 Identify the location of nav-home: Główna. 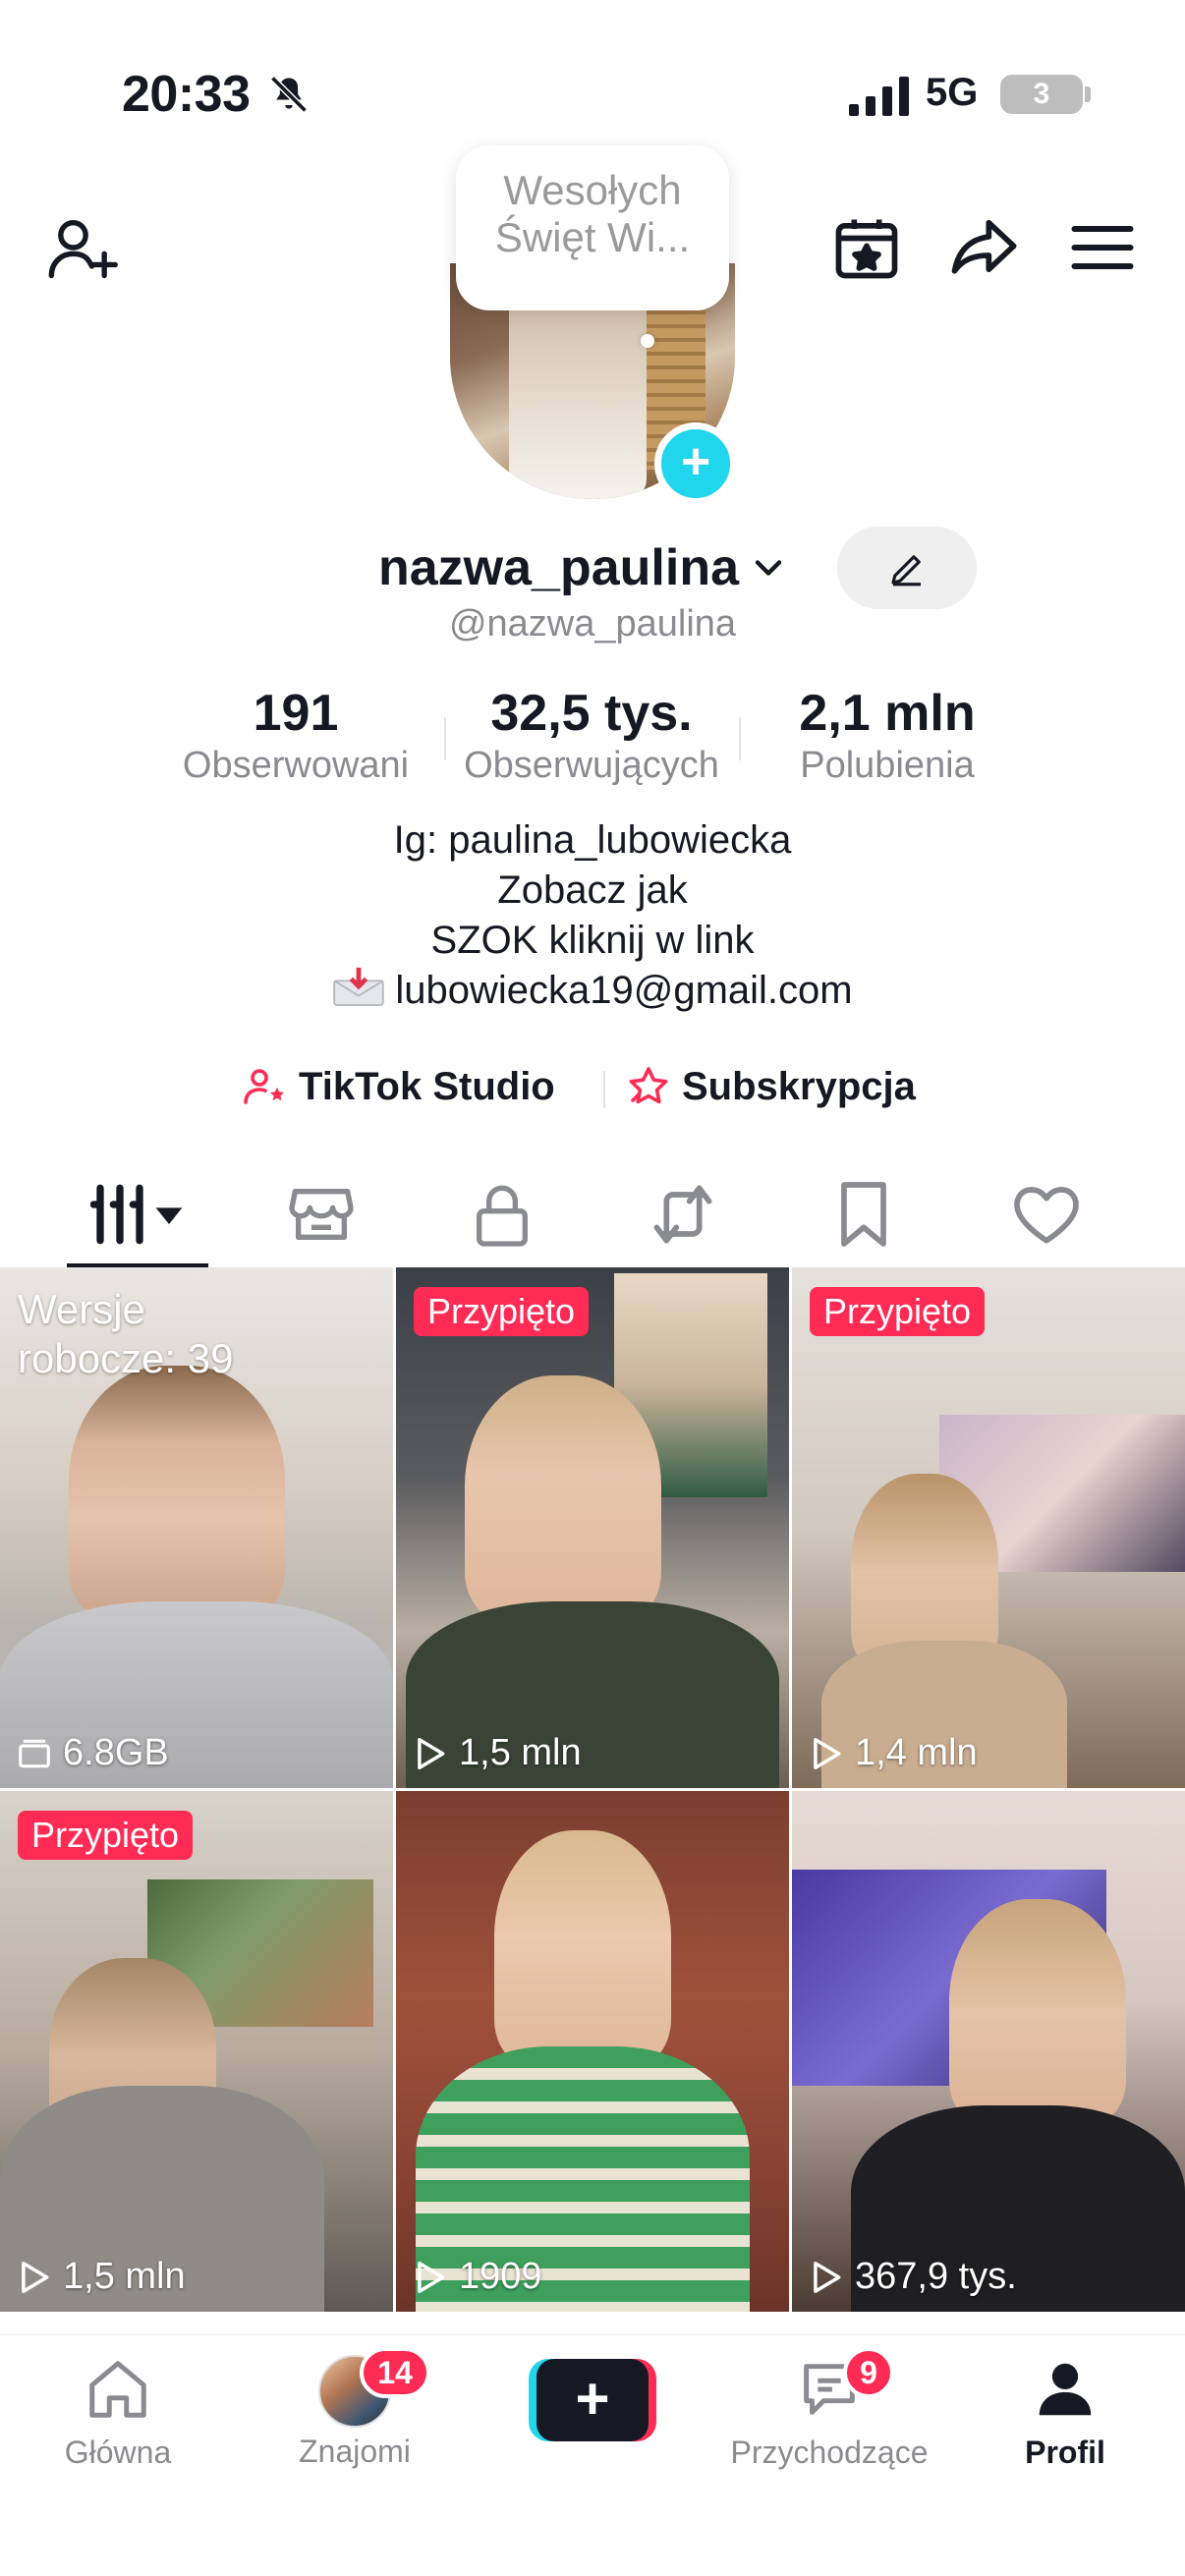
(118, 2413).